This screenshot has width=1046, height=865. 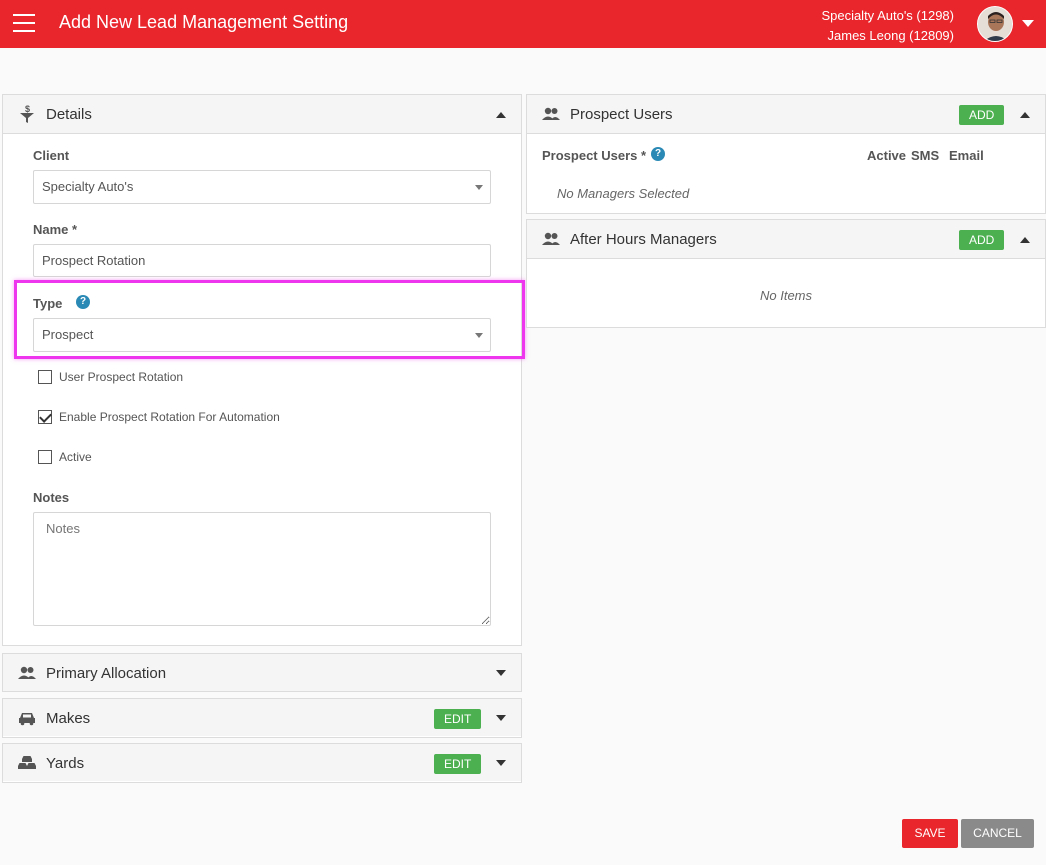 What do you see at coordinates (106, 673) in the screenshot?
I see `primary-allocation-title: Primary Allocation` at bounding box center [106, 673].